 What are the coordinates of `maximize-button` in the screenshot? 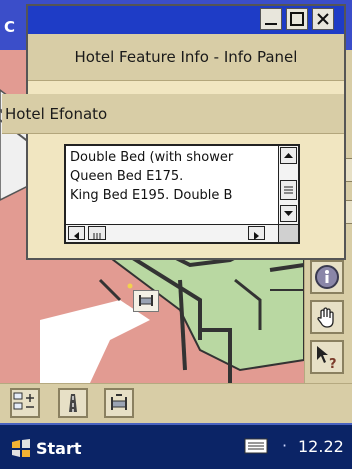 It's located at (297, 19).